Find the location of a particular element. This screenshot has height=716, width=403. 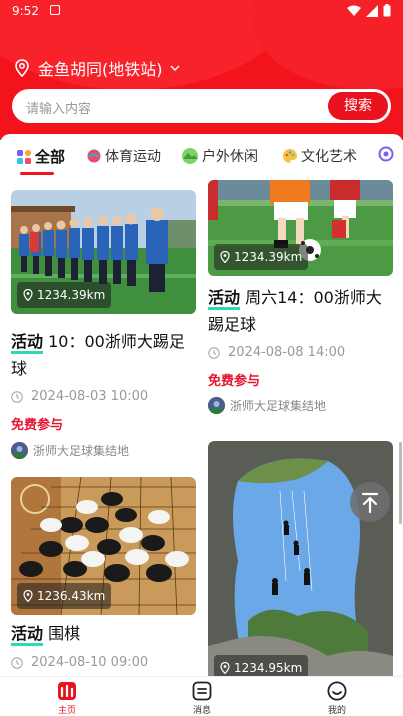

more-category-icon is located at coordinates (386, 154).